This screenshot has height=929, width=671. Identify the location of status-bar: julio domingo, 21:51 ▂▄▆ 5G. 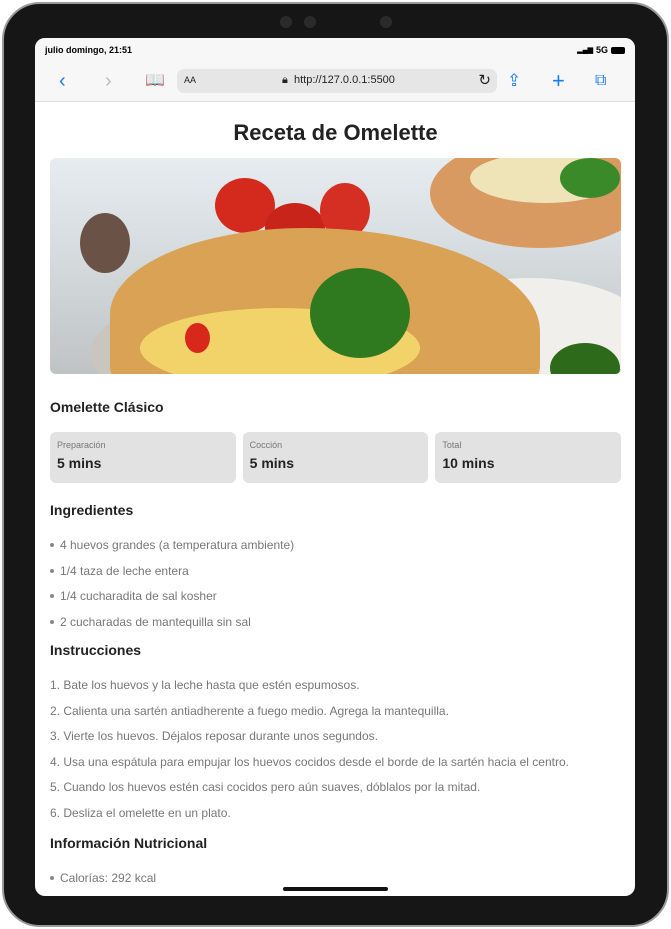
(335, 50).